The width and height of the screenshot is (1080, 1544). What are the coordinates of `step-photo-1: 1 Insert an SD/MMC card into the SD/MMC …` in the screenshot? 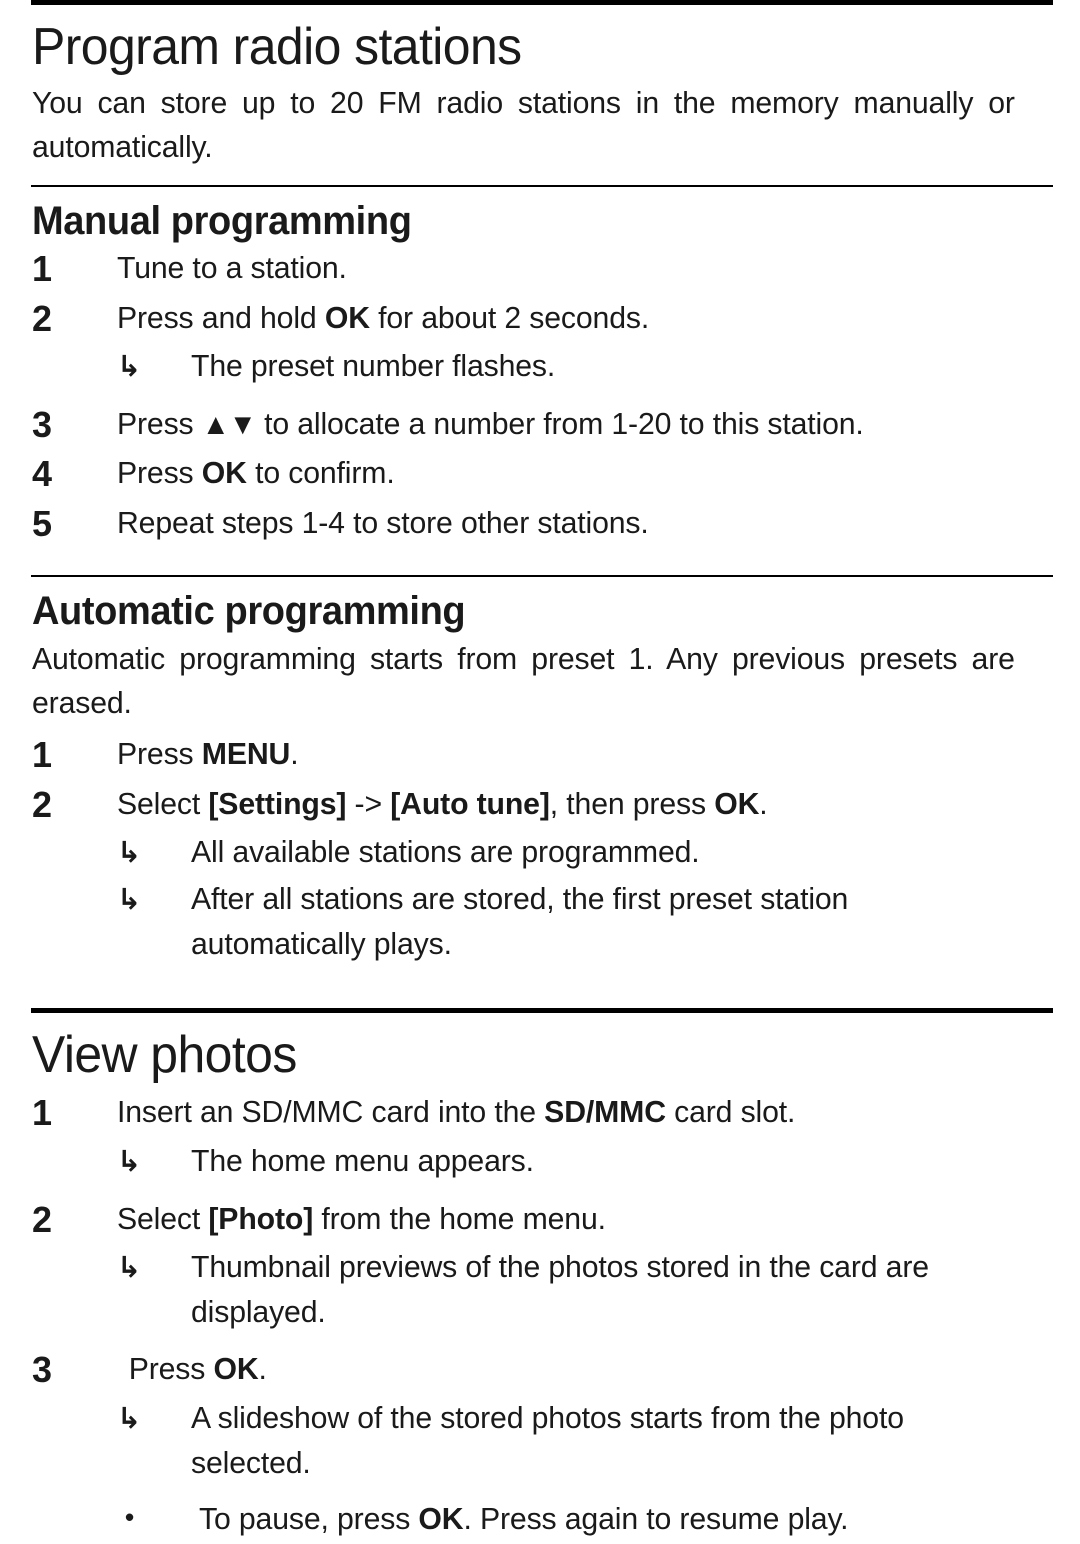 It's located at (542, 1113).